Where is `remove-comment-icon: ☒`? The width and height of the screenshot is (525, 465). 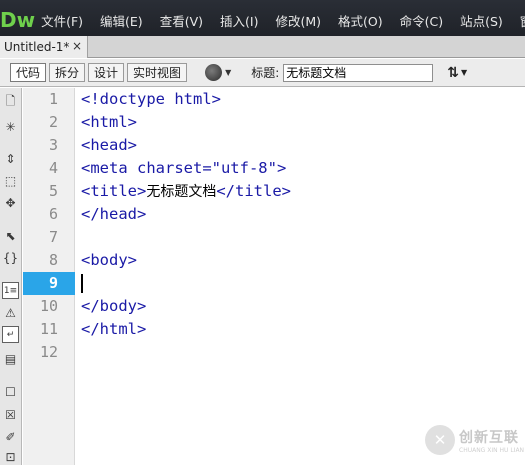
remove-comment-icon: ☒ is located at coordinates (10, 414).